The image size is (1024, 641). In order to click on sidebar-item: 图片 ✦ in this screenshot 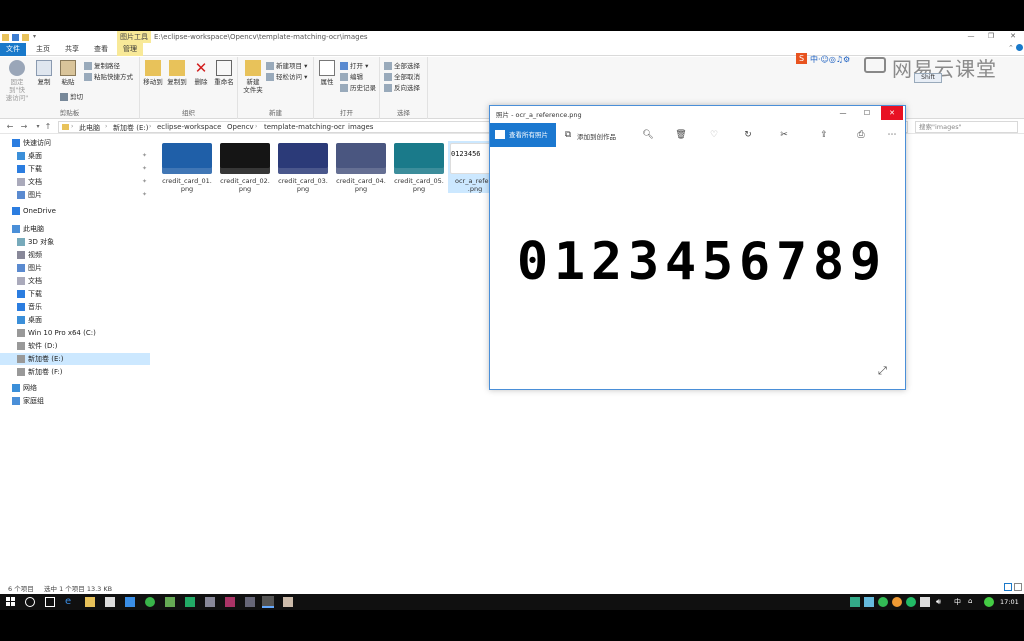, I will do `click(75, 195)`.